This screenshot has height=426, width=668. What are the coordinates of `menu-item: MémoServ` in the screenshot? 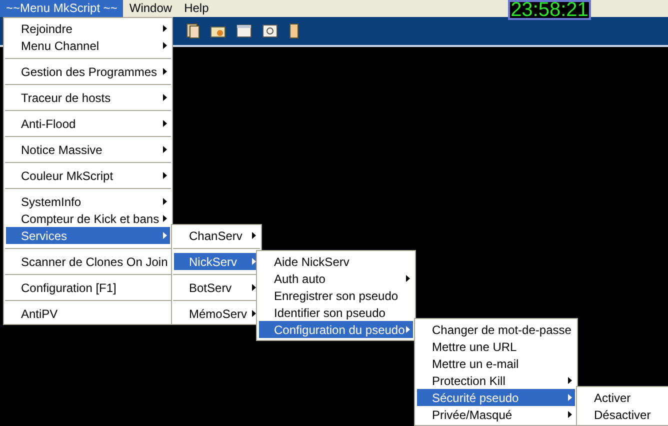 It's located at (216, 313).